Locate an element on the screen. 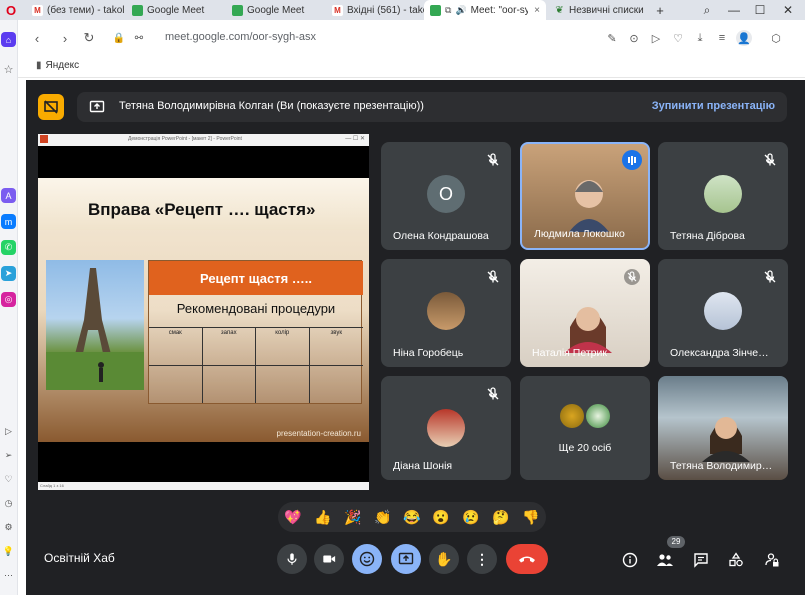  reaction-laugh-button: 😂 is located at coordinates (412, 517).